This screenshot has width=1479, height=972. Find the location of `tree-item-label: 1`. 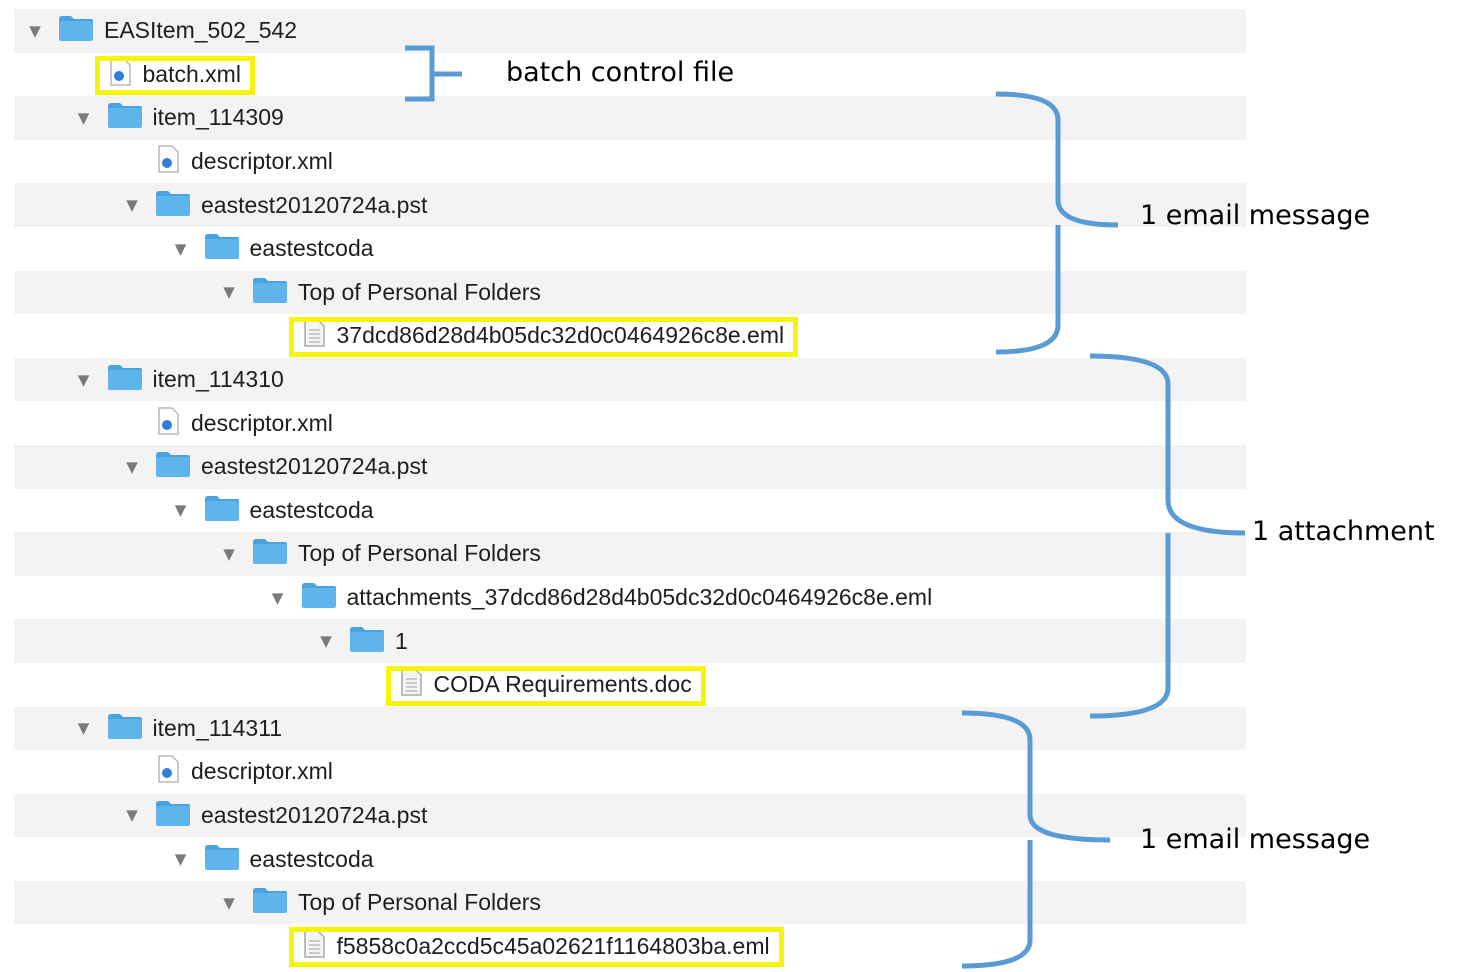

tree-item-label: 1 is located at coordinates (401, 640).